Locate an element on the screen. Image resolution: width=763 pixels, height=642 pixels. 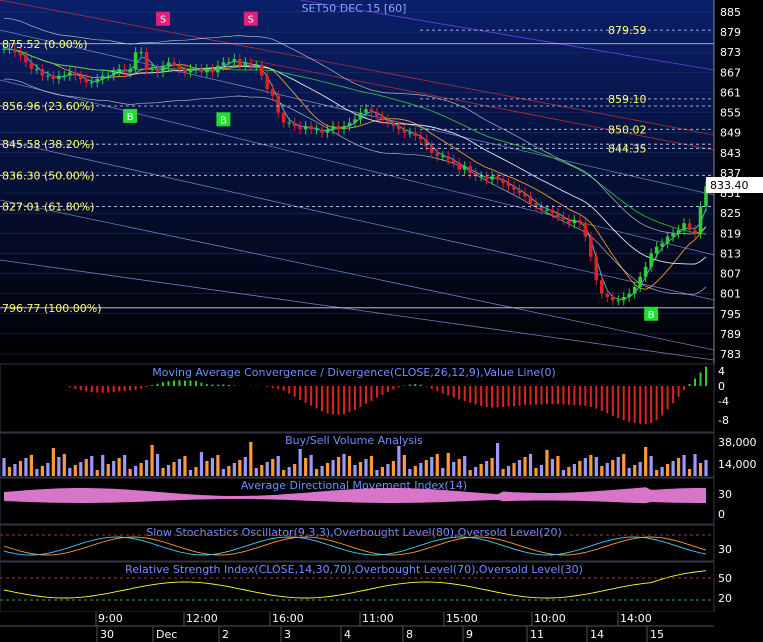
time-label: 12:00 is located at coordinates (202, 618).